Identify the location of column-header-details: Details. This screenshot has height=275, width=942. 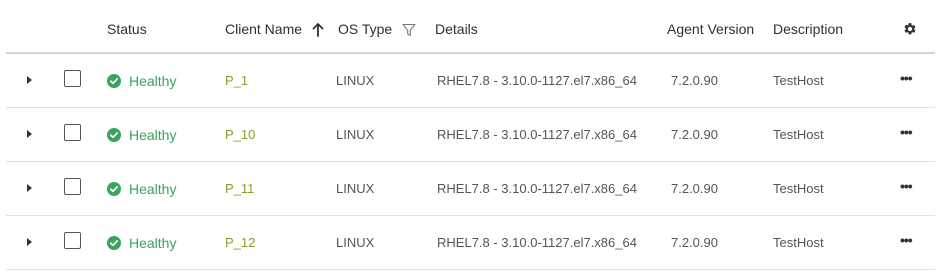
(456, 29).